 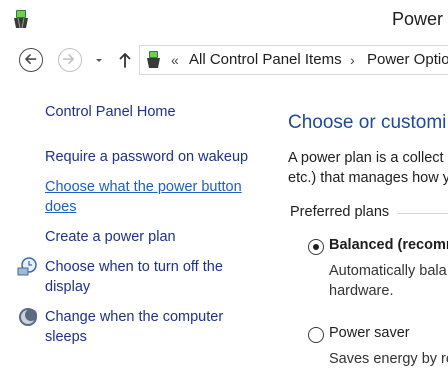 What do you see at coordinates (110, 237) in the screenshot?
I see `sidebar-item-create-power-plan: Create a power plan` at bounding box center [110, 237].